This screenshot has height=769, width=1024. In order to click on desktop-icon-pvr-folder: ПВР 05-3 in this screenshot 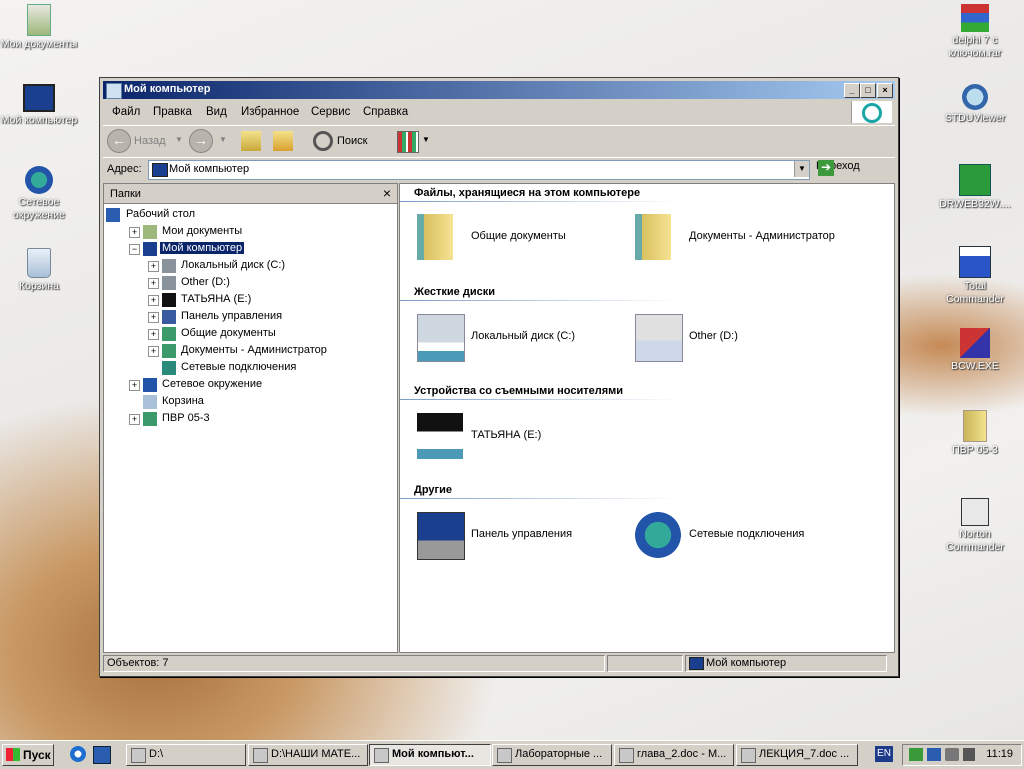, I will do `click(975, 433)`.